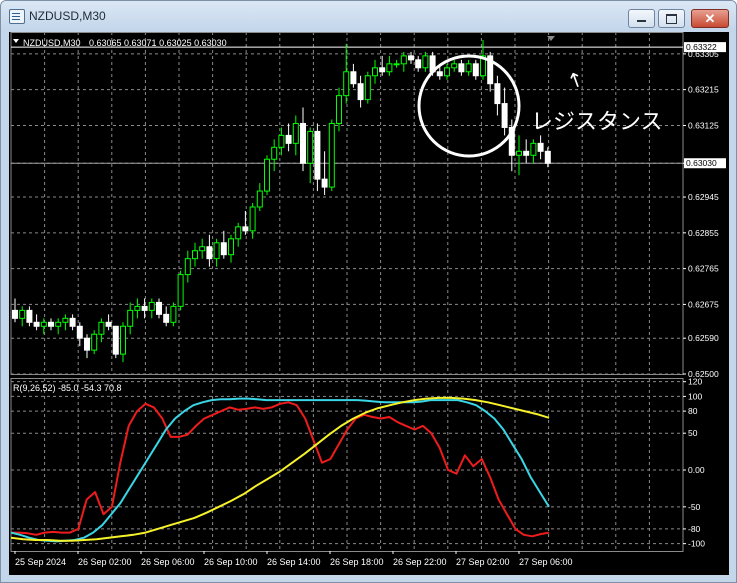 The width and height of the screenshot is (737, 583). What do you see at coordinates (696, 470) in the screenshot?
I see `indicator-tick-label: 0.00` at bounding box center [696, 470].